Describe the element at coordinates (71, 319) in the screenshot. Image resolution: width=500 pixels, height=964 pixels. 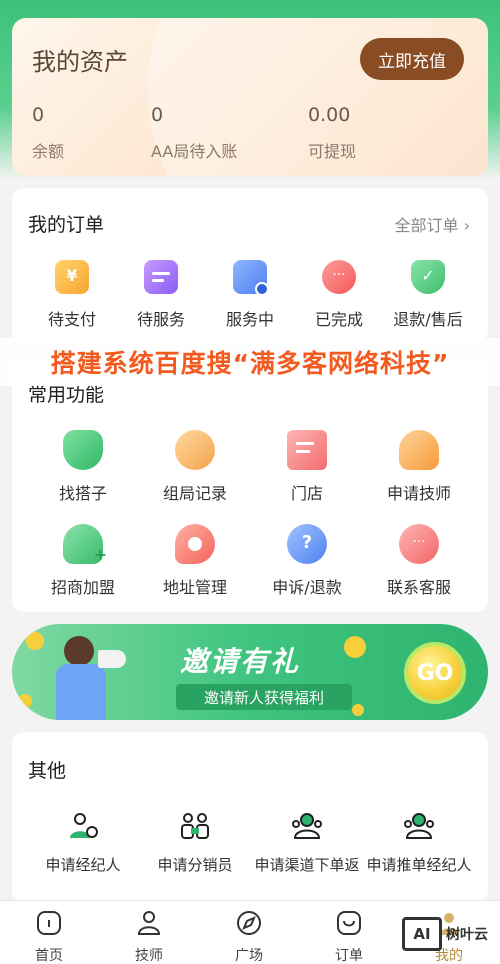
I see `order-item-label: 待支付` at that location.